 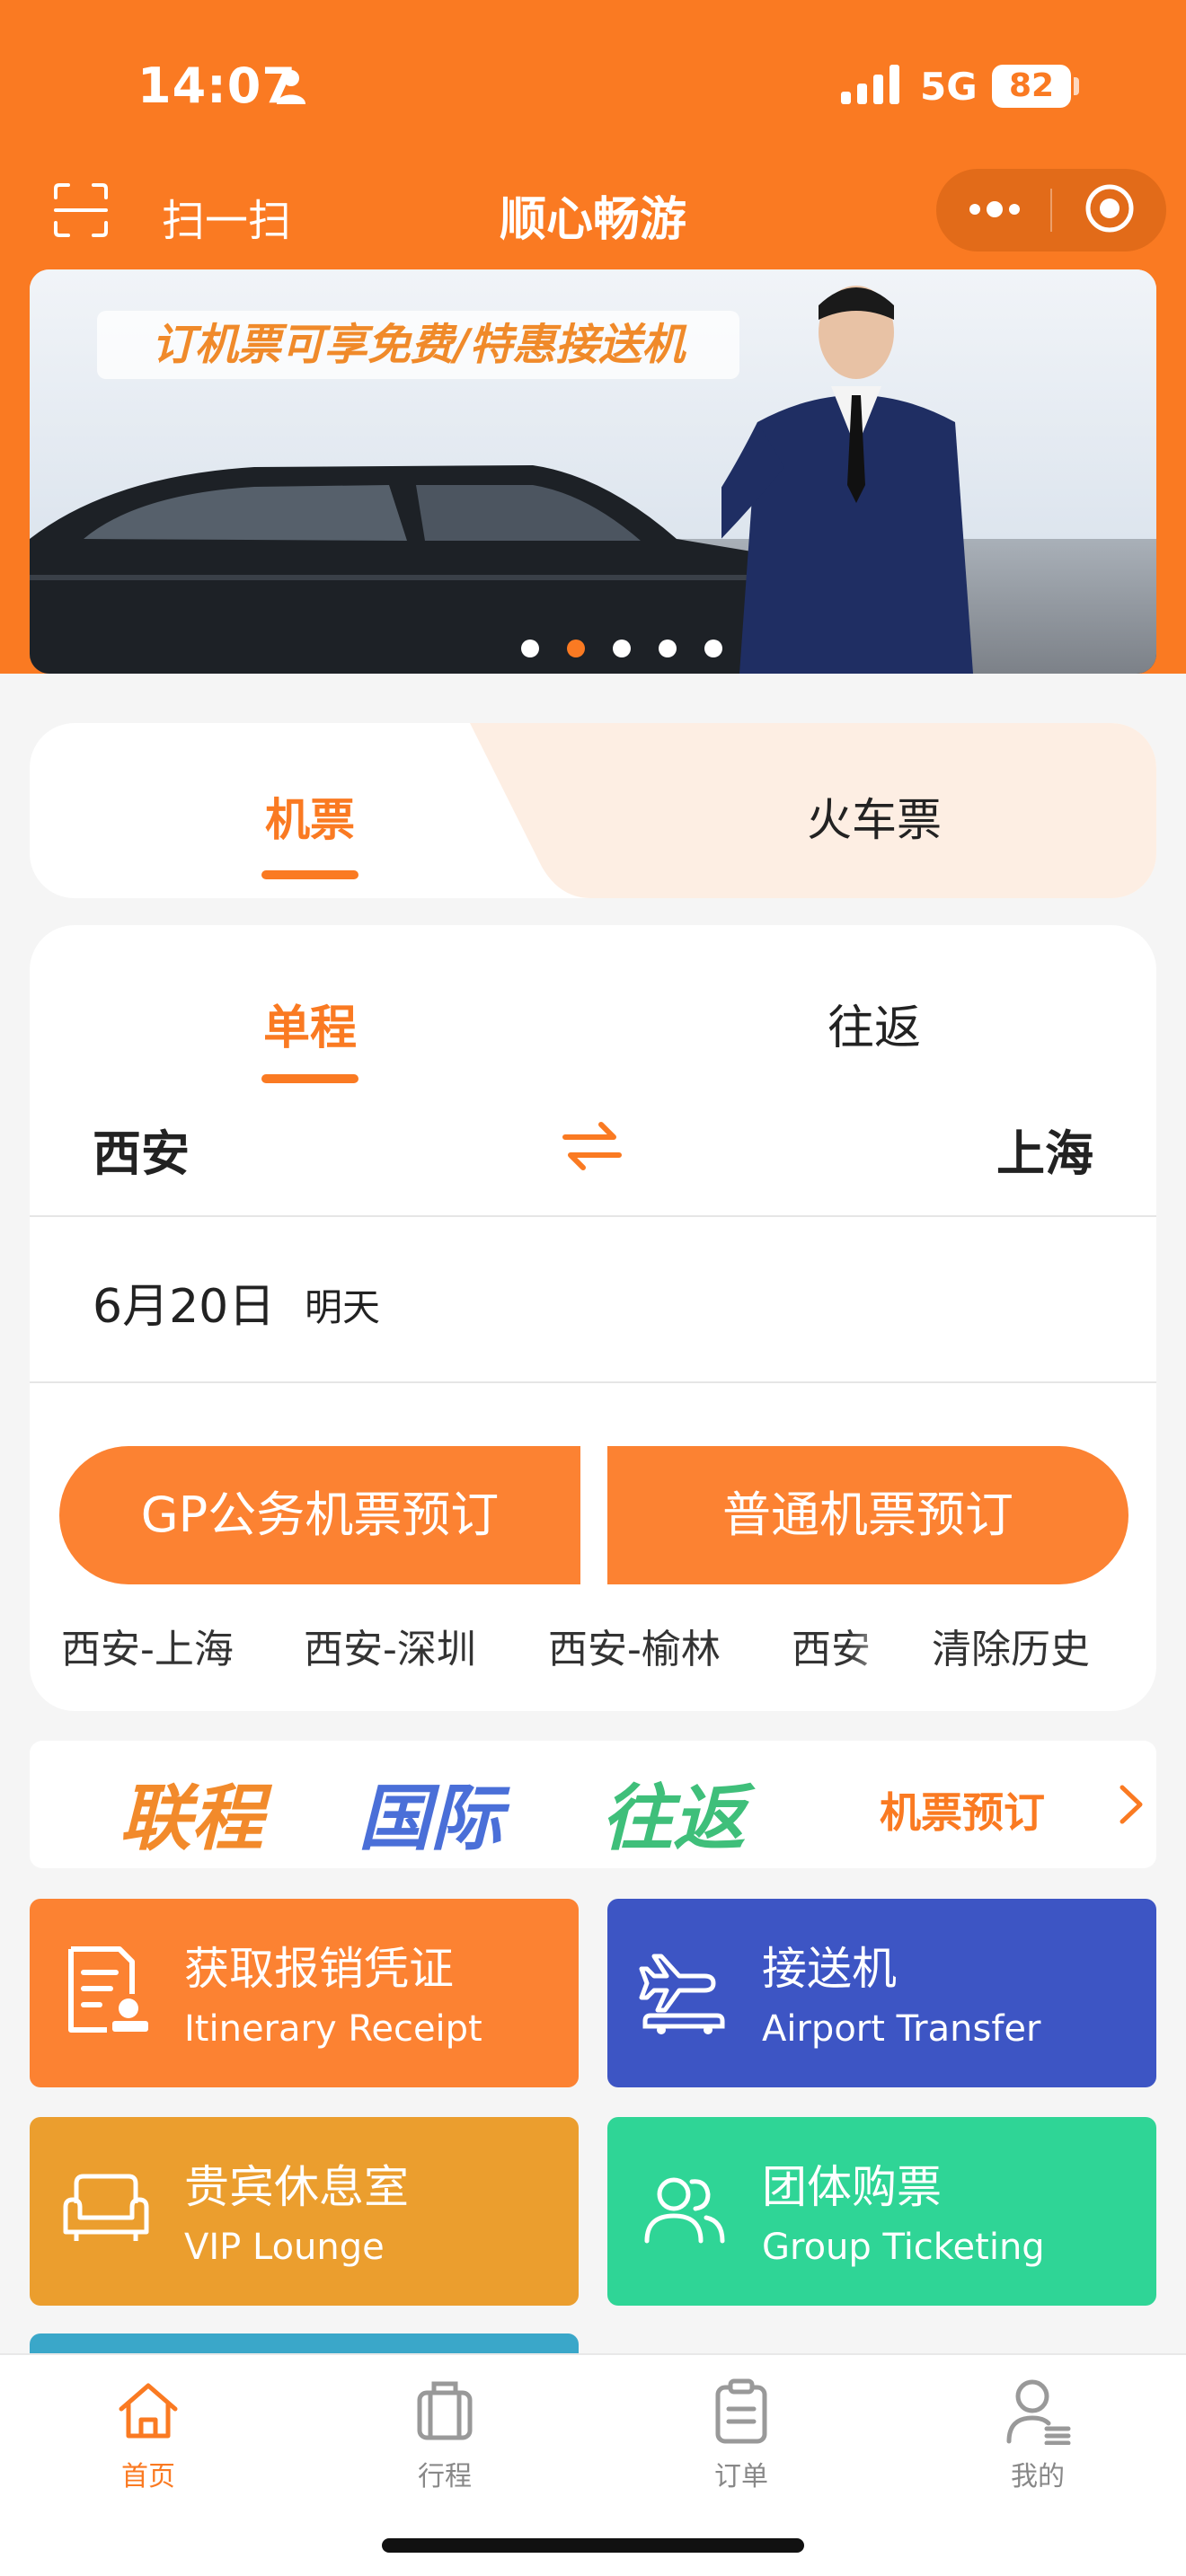 I want to click on tab-flight-underline, so click(x=309, y=874).